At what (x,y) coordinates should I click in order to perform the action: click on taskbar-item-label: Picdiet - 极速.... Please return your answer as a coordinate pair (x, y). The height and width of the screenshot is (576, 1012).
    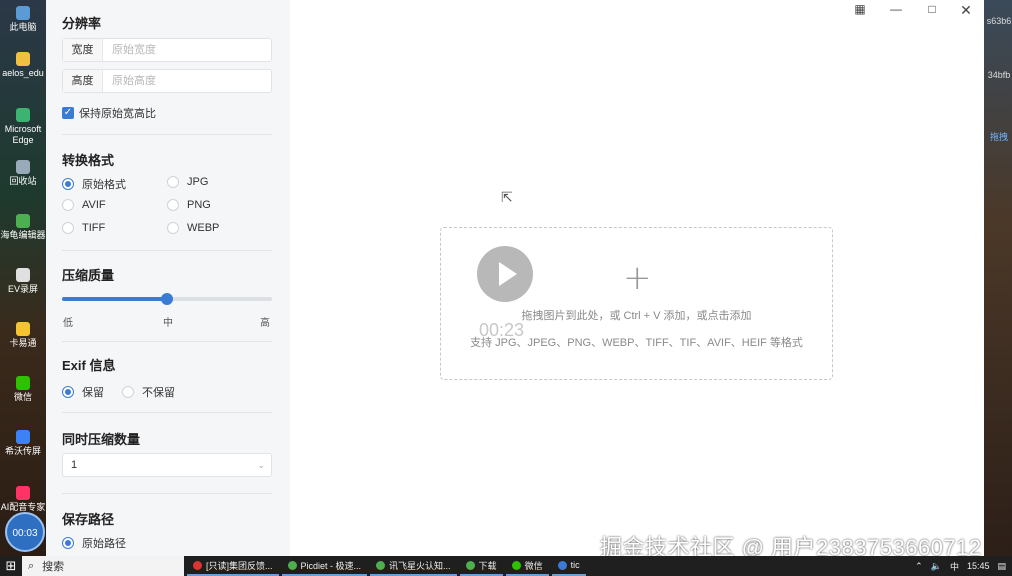
    Looking at the image, I should click on (331, 565).